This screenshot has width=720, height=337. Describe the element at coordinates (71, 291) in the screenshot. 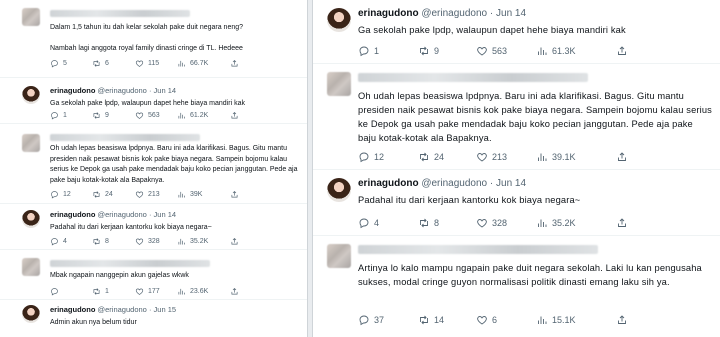

I see `reply-button` at that location.